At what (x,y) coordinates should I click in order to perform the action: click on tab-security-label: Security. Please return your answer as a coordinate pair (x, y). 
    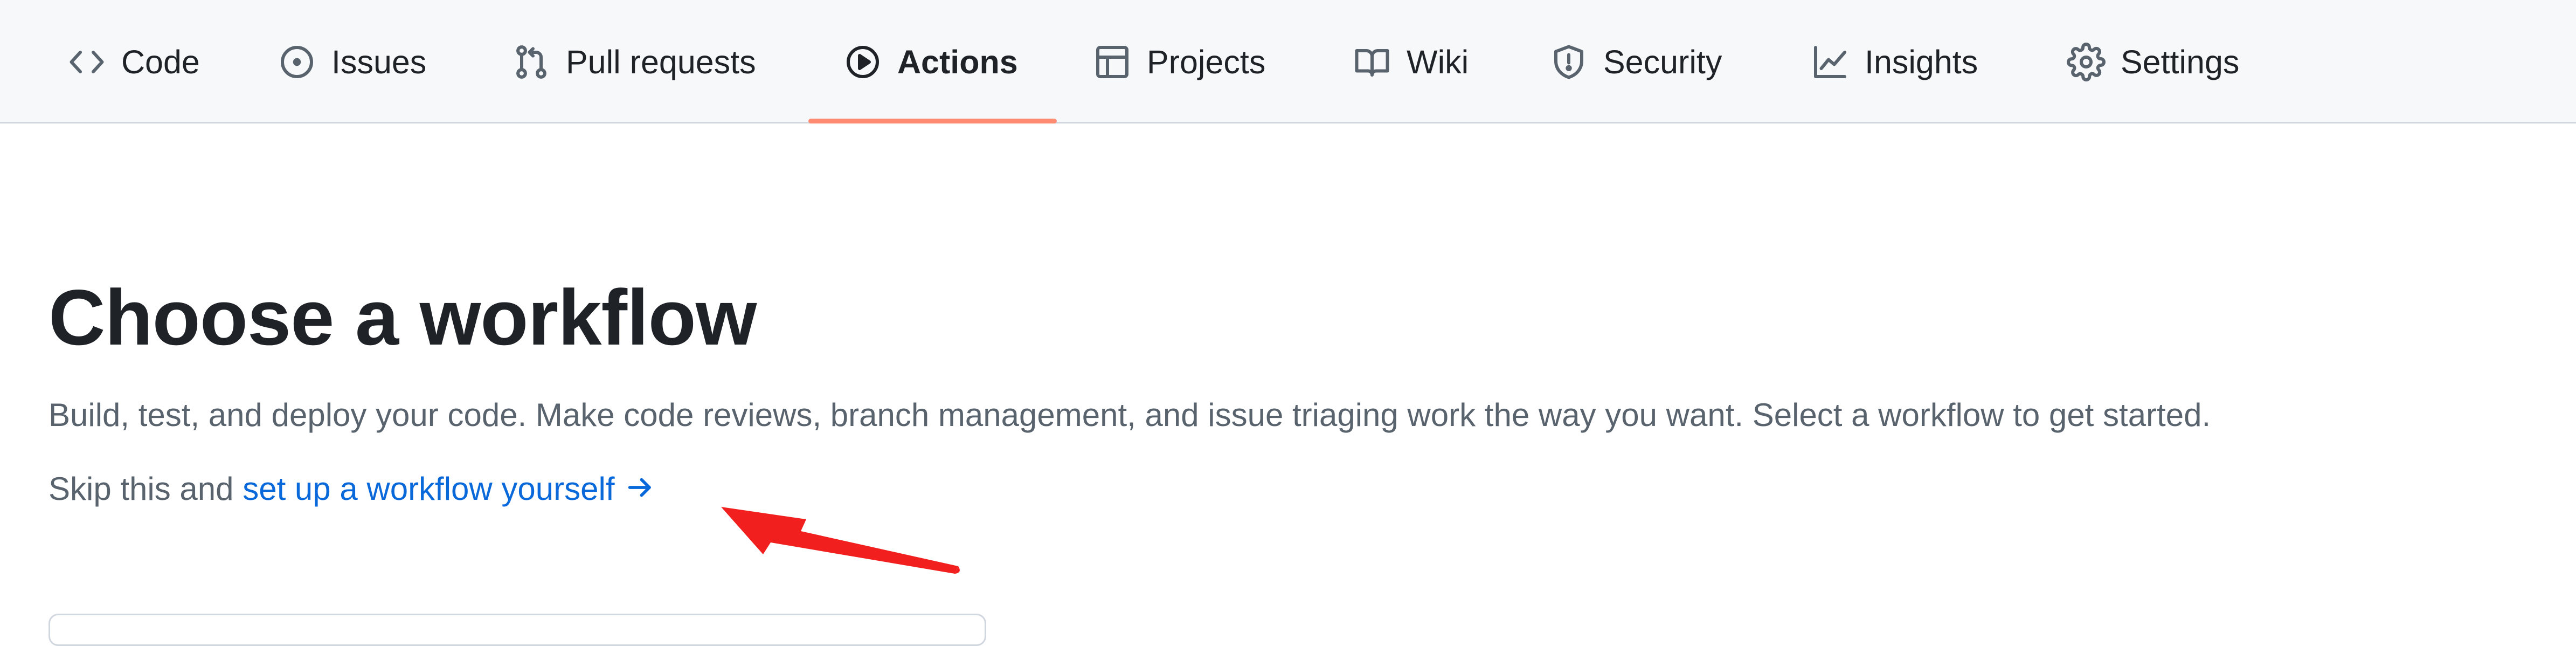
    Looking at the image, I should click on (1662, 61).